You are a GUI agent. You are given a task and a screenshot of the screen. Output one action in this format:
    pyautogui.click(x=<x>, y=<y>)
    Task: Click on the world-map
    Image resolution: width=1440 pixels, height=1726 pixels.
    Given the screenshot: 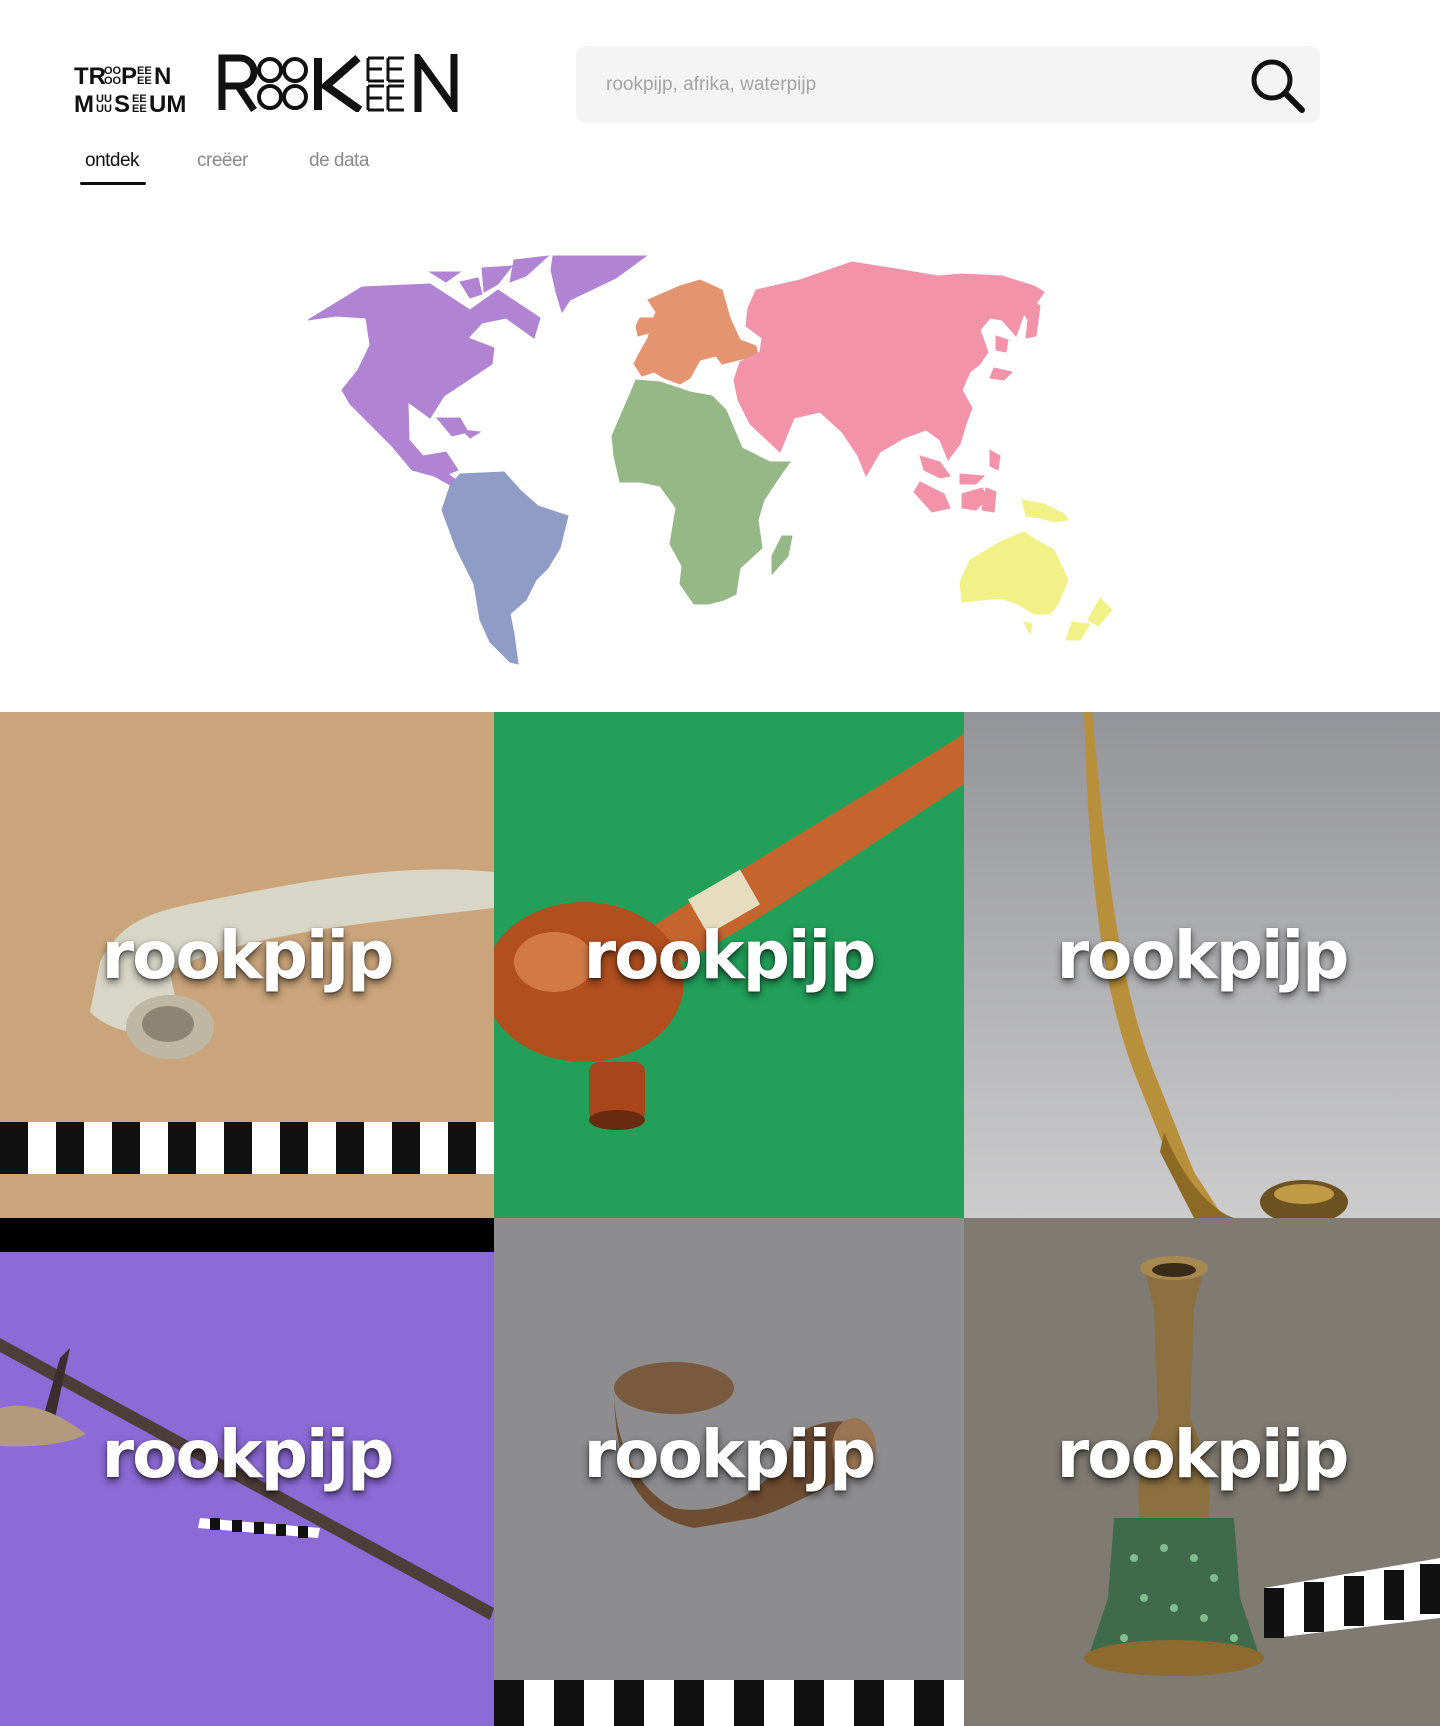 What is the action you would take?
    pyautogui.click(x=710, y=460)
    